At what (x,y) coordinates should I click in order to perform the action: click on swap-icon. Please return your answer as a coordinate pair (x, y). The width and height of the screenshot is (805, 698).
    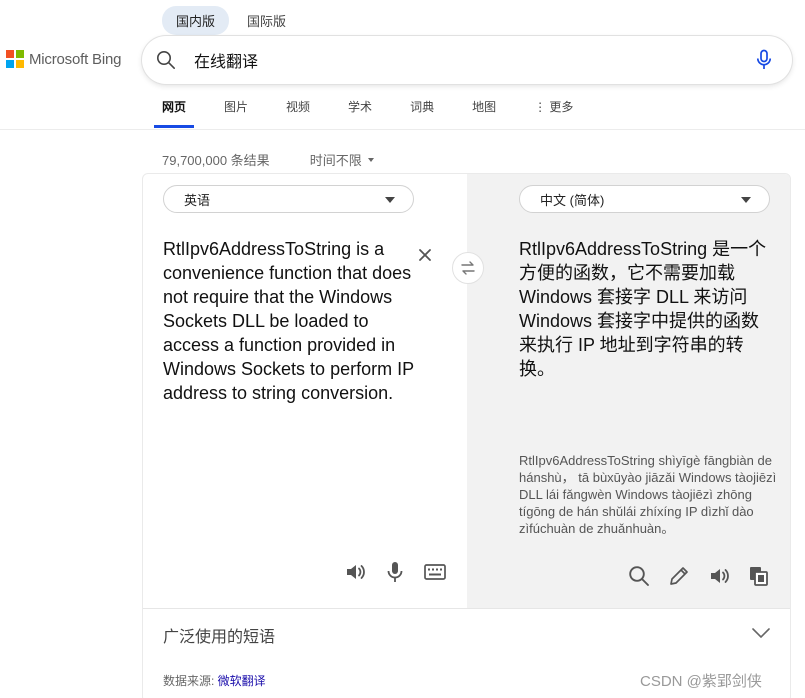
    Looking at the image, I should click on (468, 268).